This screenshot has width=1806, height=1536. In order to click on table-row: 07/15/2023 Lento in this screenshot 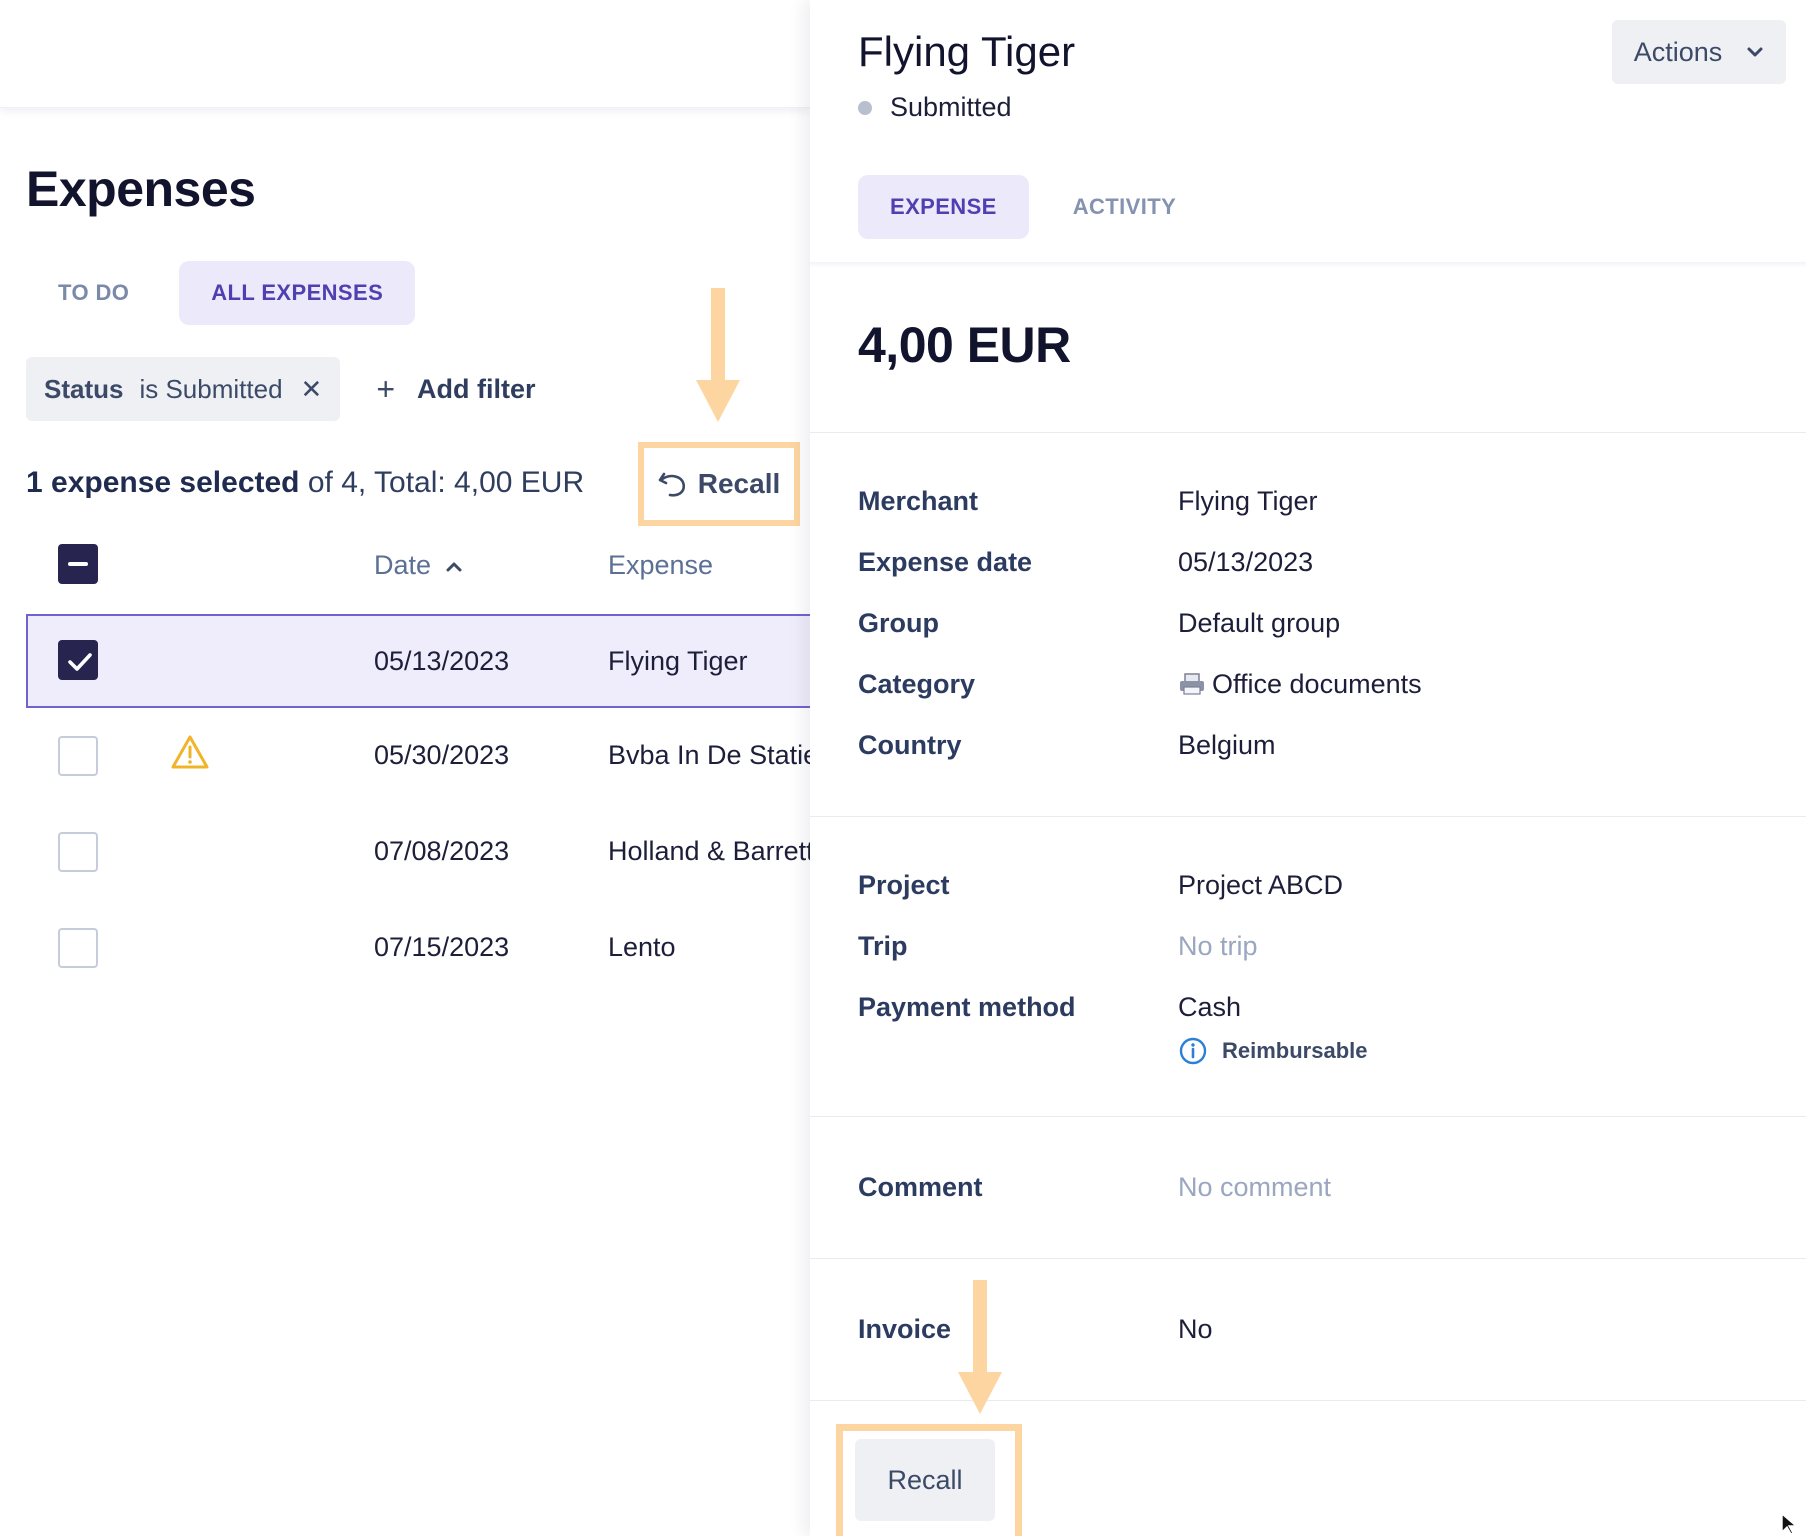, I will do `click(418, 949)`.